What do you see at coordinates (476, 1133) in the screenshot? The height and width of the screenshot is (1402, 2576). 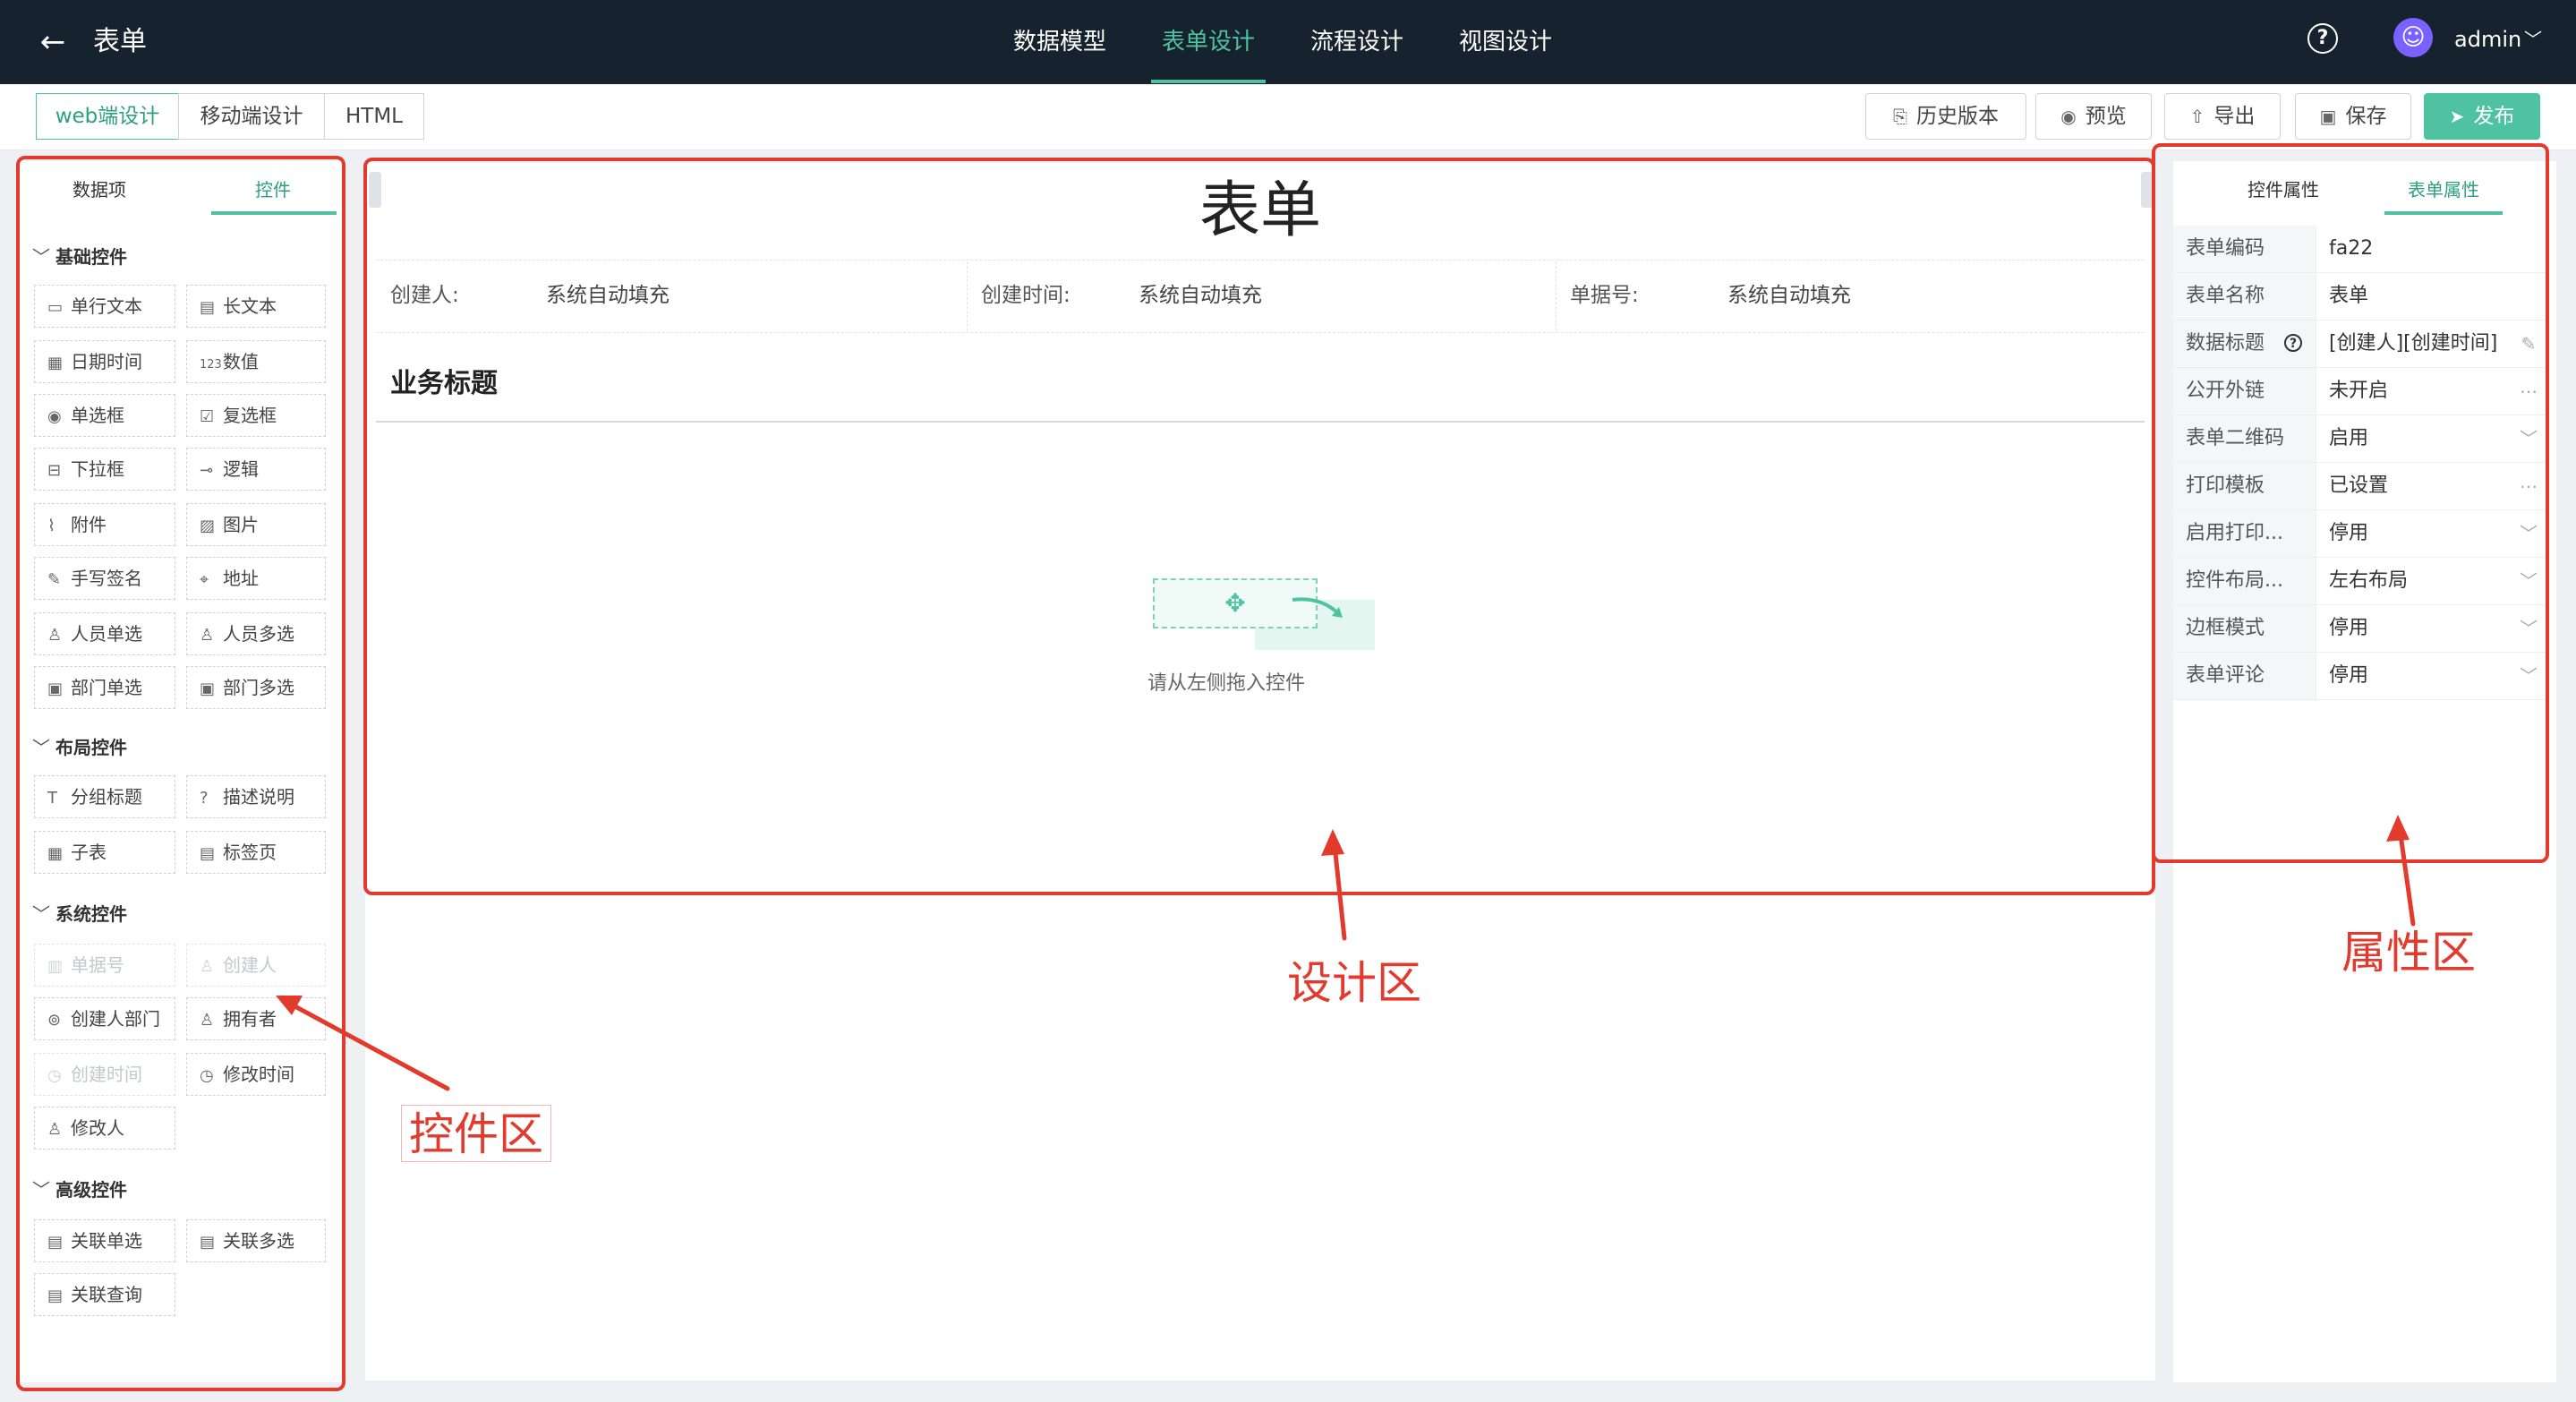 I see `controls-area-label: 控件区` at bounding box center [476, 1133].